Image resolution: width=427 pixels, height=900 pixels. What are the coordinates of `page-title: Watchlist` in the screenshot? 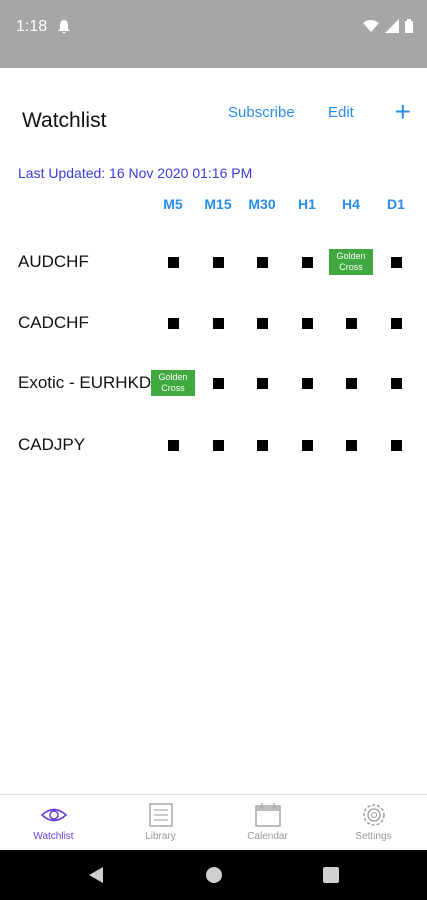 It's located at (64, 120).